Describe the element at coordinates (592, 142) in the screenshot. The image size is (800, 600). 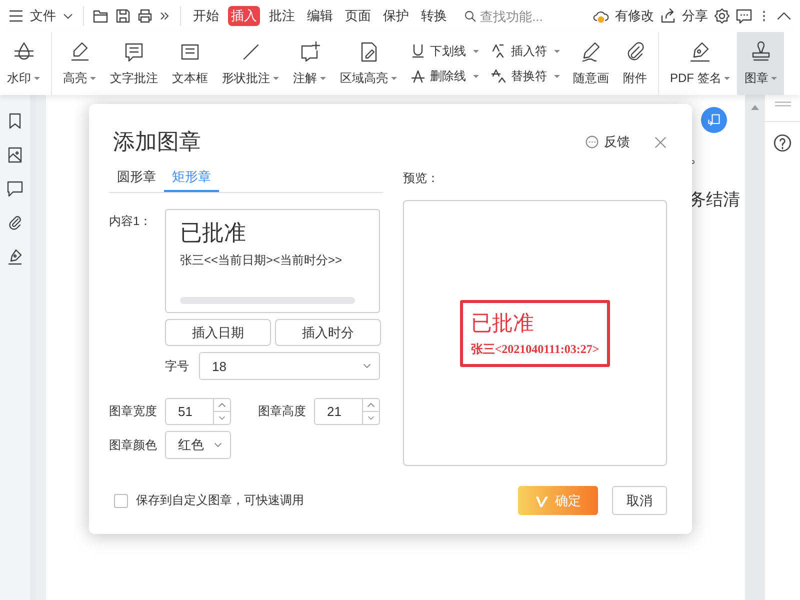
I see `chat-bubble-icon` at that location.